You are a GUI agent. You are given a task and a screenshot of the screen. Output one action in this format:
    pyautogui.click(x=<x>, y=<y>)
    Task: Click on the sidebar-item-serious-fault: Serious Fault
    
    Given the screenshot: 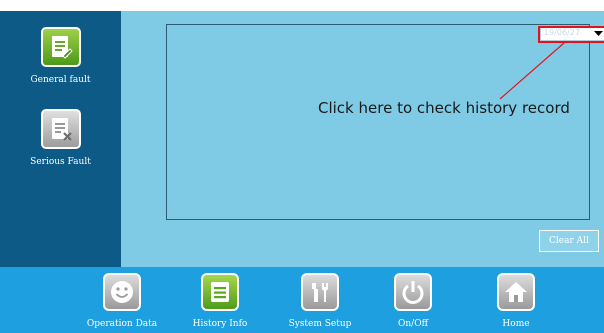 What is the action you would take?
    pyautogui.click(x=60, y=138)
    